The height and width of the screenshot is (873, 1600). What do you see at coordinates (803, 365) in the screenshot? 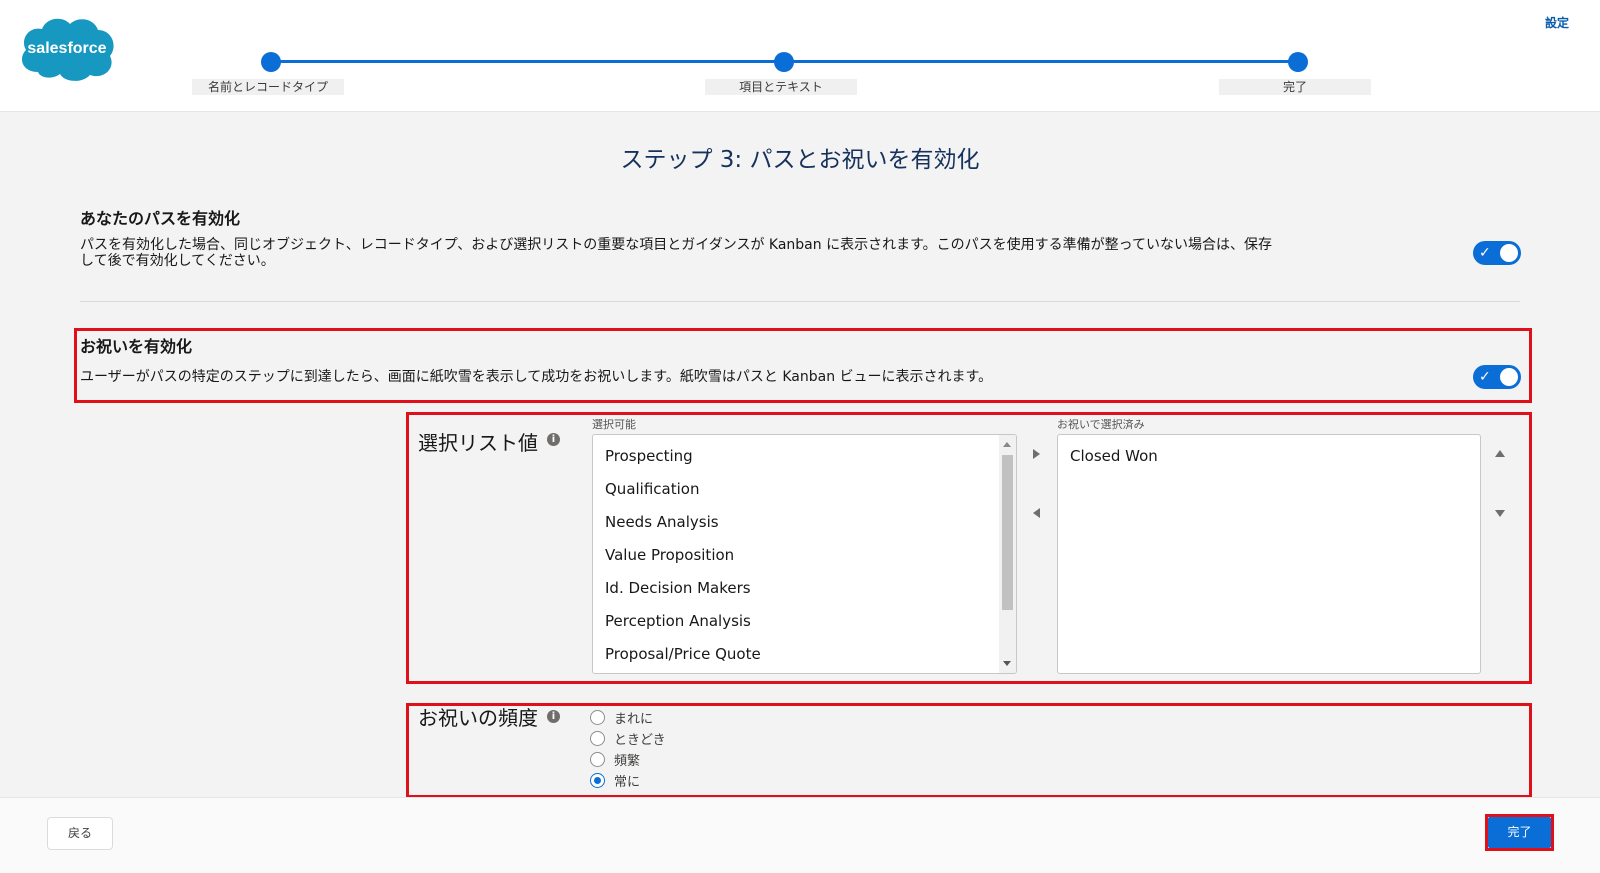
I see `celebration-highlight-box` at bounding box center [803, 365].